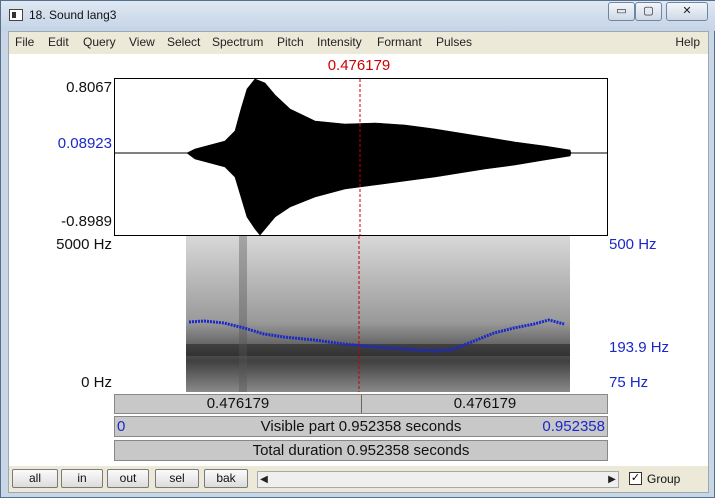 The width and height of the screenshot is (715, 498). I want to click on close-button: ✕, so click(687, 11).